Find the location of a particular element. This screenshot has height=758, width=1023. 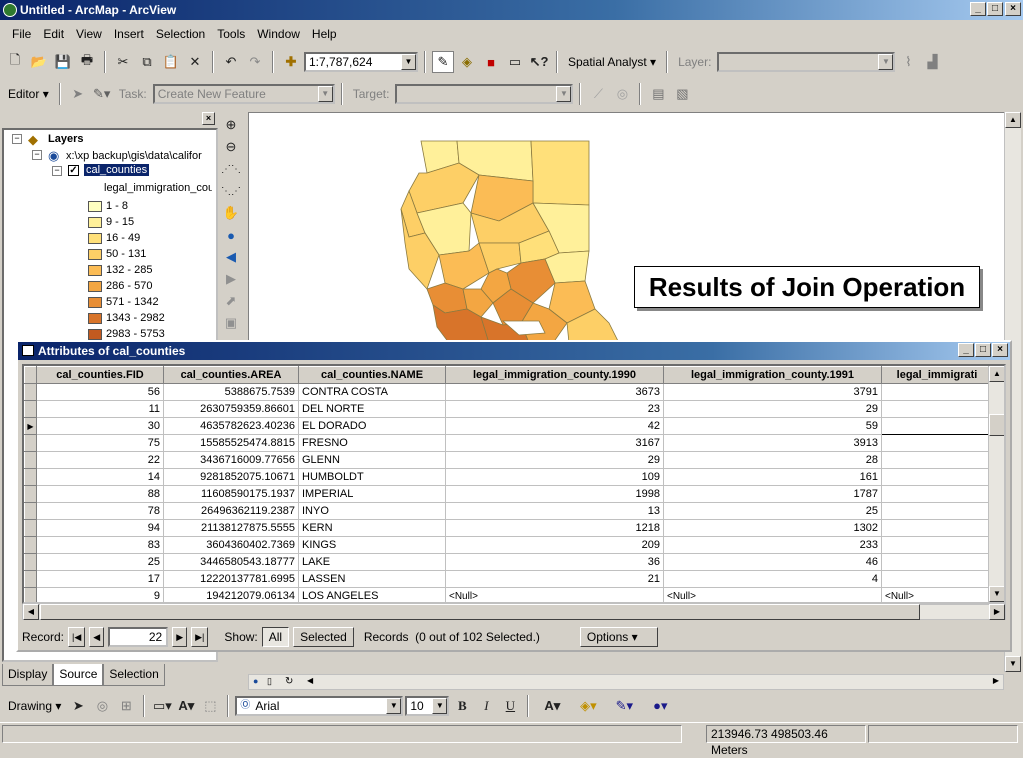

forward-arrow-icon: ▶ is located at coordinates (231, 279).